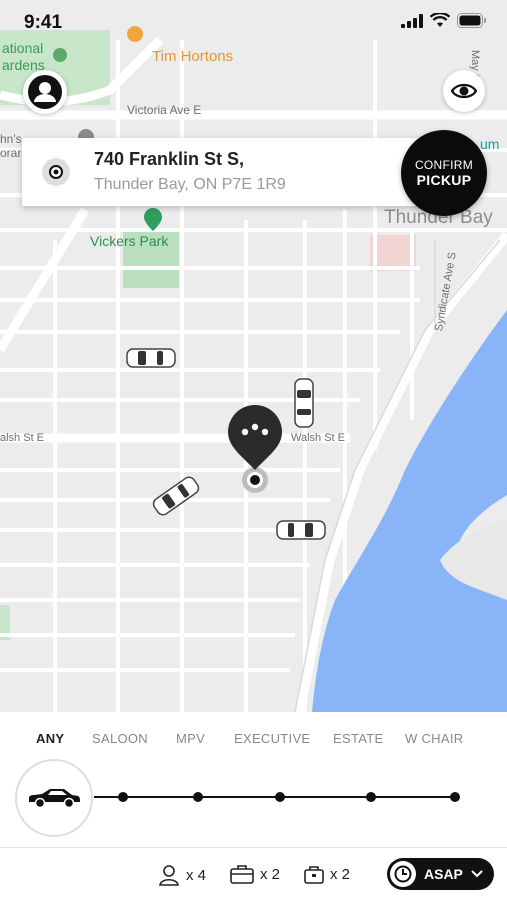 This screenshot has height=900, width=507. Describe the element at coordinates (477, 874) in the screenshot. I see `chevron-down-icon` at that location.